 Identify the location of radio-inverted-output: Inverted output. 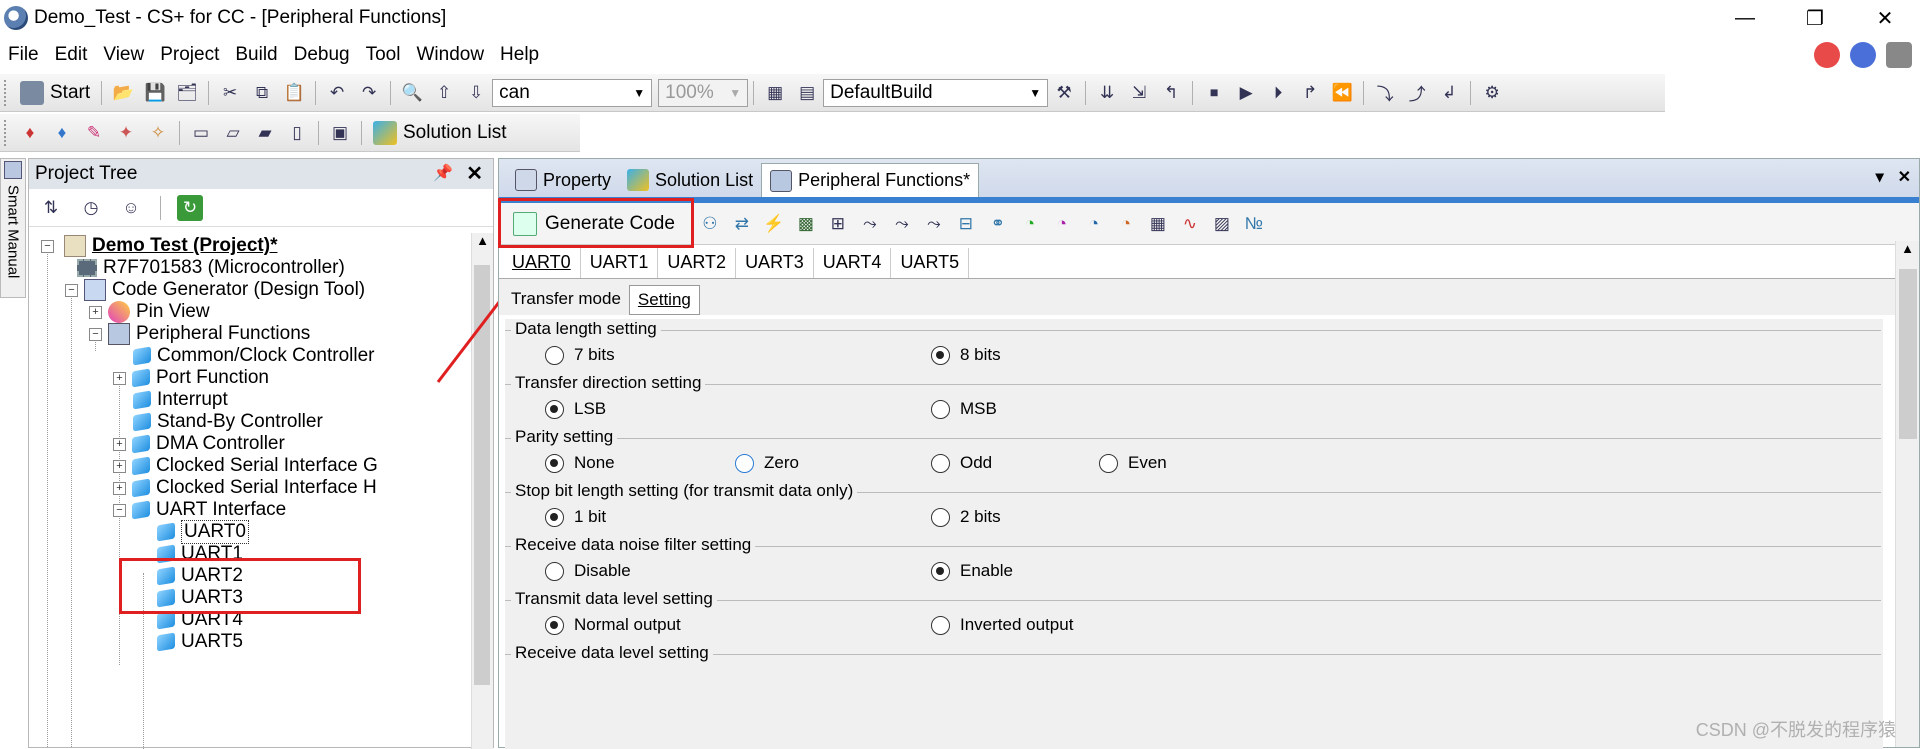
(1002, 625).